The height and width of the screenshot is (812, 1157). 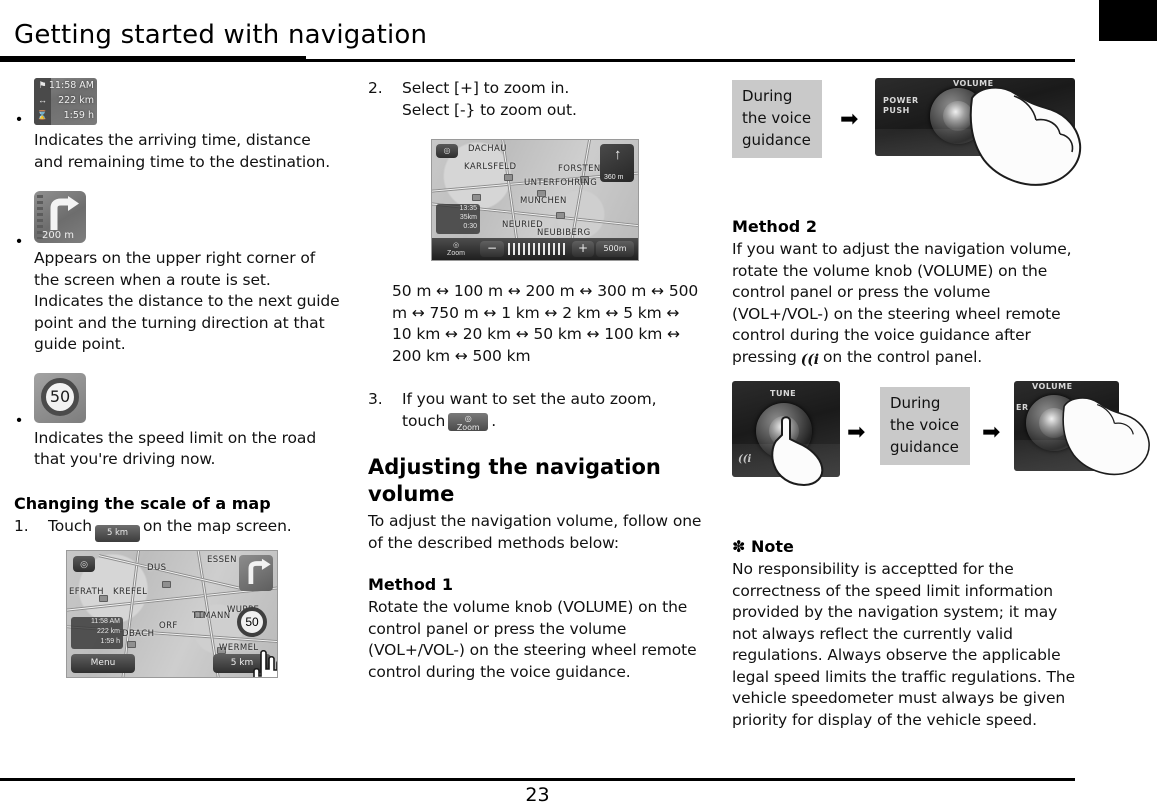 I want to click on map-eta-info-icon: 11:58 AM 222 km 1:59 h, so click(x=97, y=632).